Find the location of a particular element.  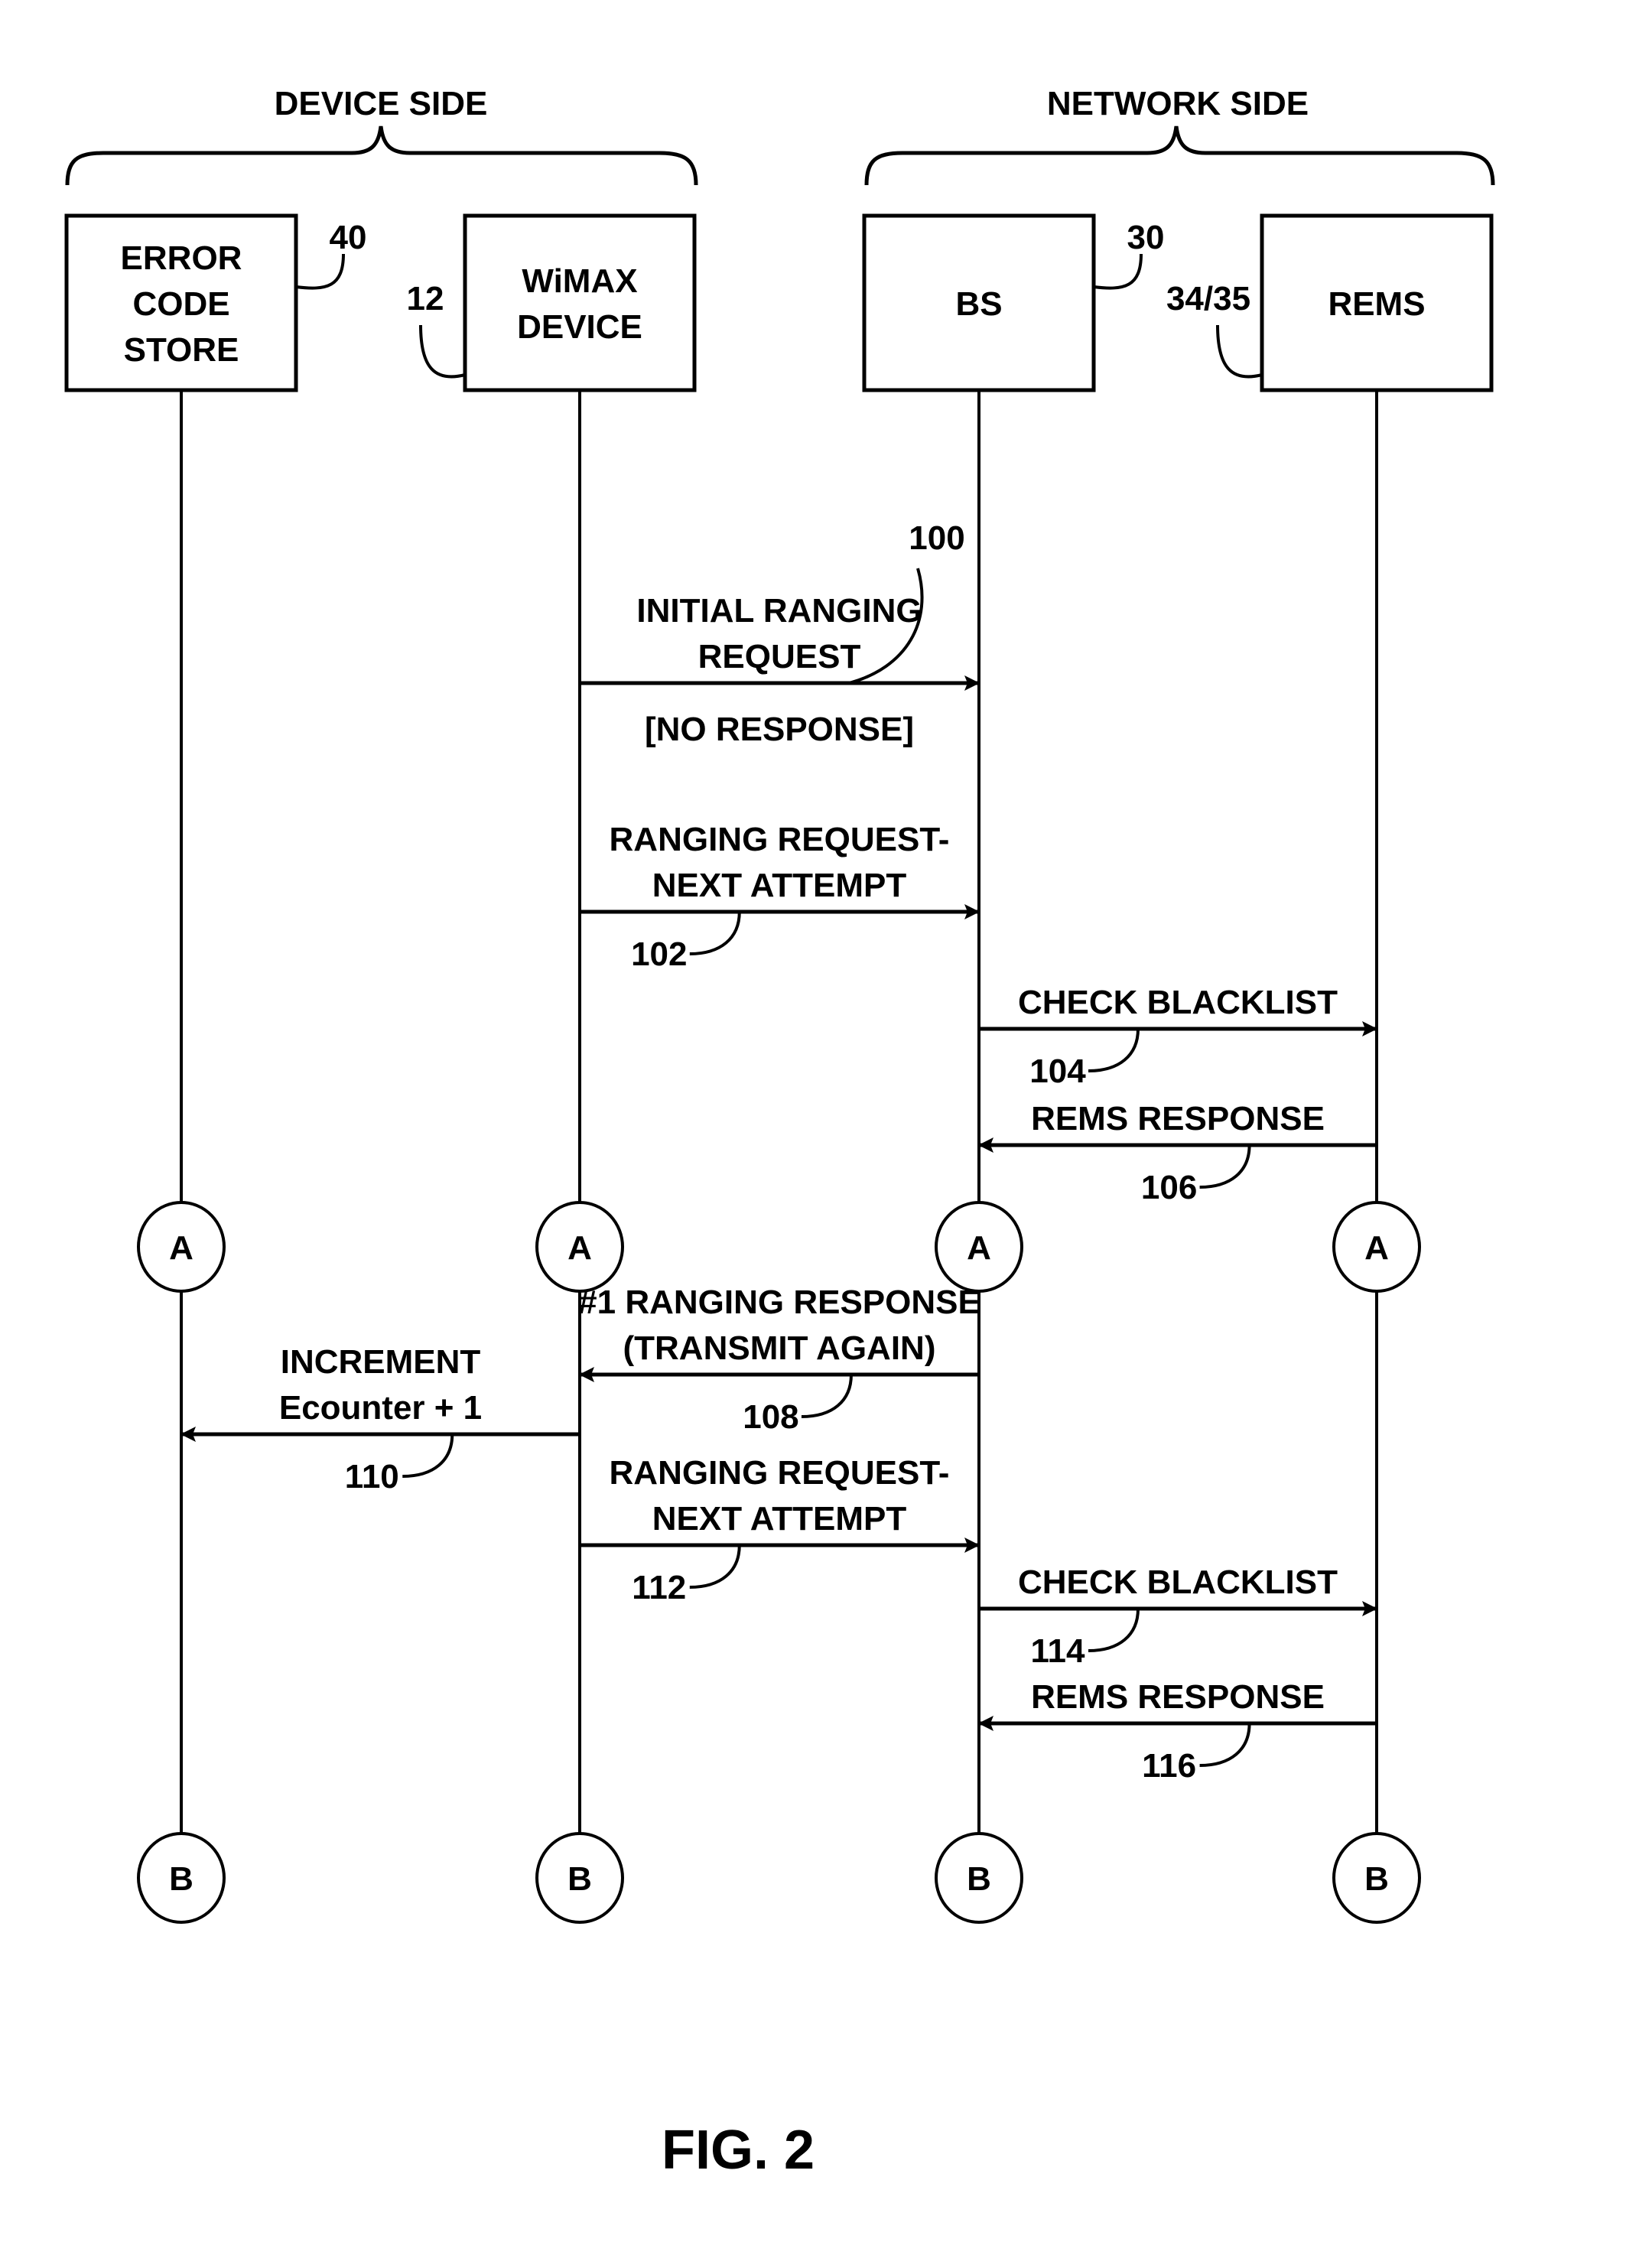

message-110: INCREMENT Ecounter + 1 110 is located at coordinates (380, 1419).